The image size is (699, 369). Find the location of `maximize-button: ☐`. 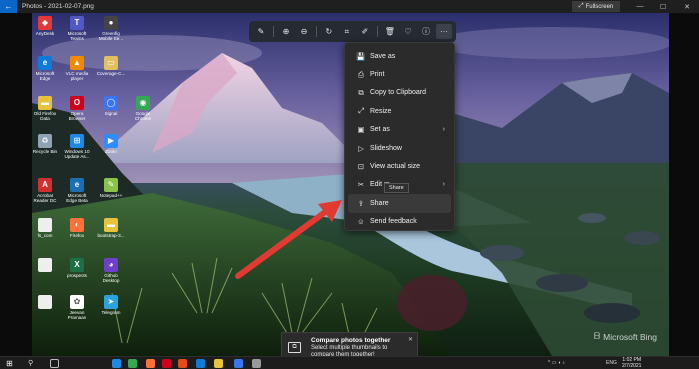

maximize-button: ☐ is located at coordinates (663, 6).